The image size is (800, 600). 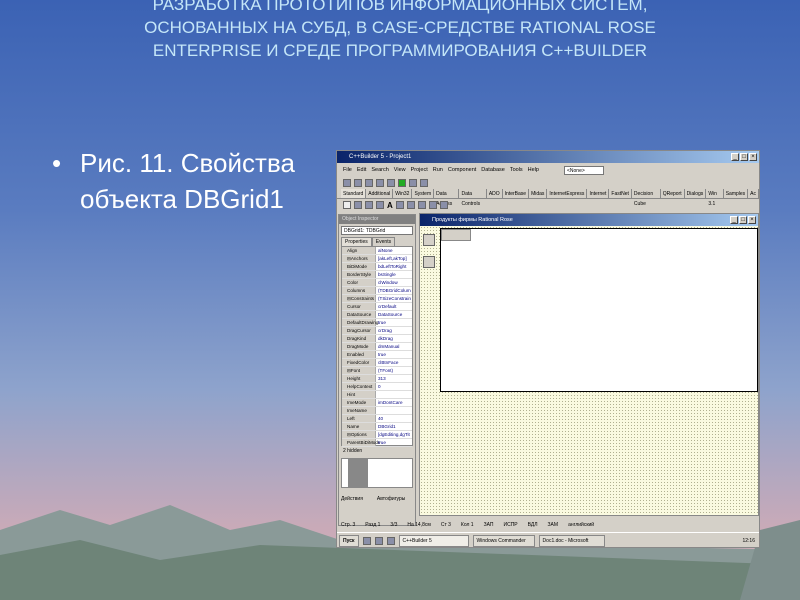 What do you see at coordinates (403, 193) in the screenshot?
I see `tab: Win32` at bounding box center [403, 193].